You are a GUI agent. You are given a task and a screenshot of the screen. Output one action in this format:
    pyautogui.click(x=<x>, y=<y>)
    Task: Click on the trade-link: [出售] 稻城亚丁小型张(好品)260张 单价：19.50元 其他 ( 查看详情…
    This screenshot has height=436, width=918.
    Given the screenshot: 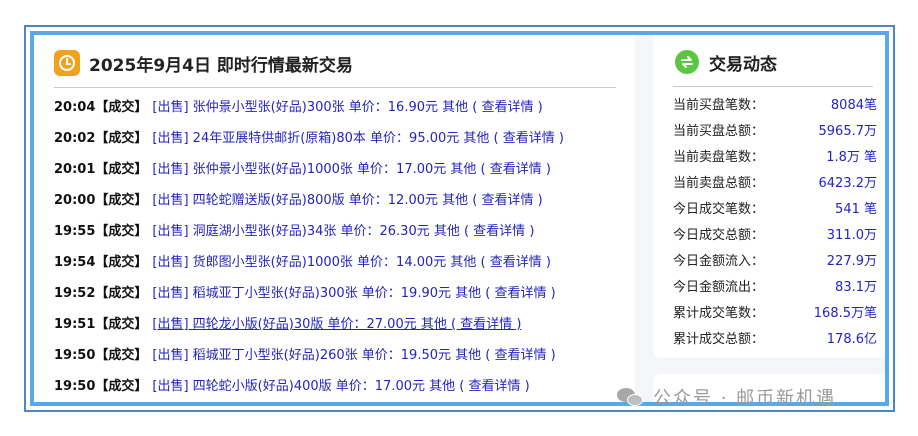 What is the action you would take?
    pyautogui.click(x=353, y=355)
    